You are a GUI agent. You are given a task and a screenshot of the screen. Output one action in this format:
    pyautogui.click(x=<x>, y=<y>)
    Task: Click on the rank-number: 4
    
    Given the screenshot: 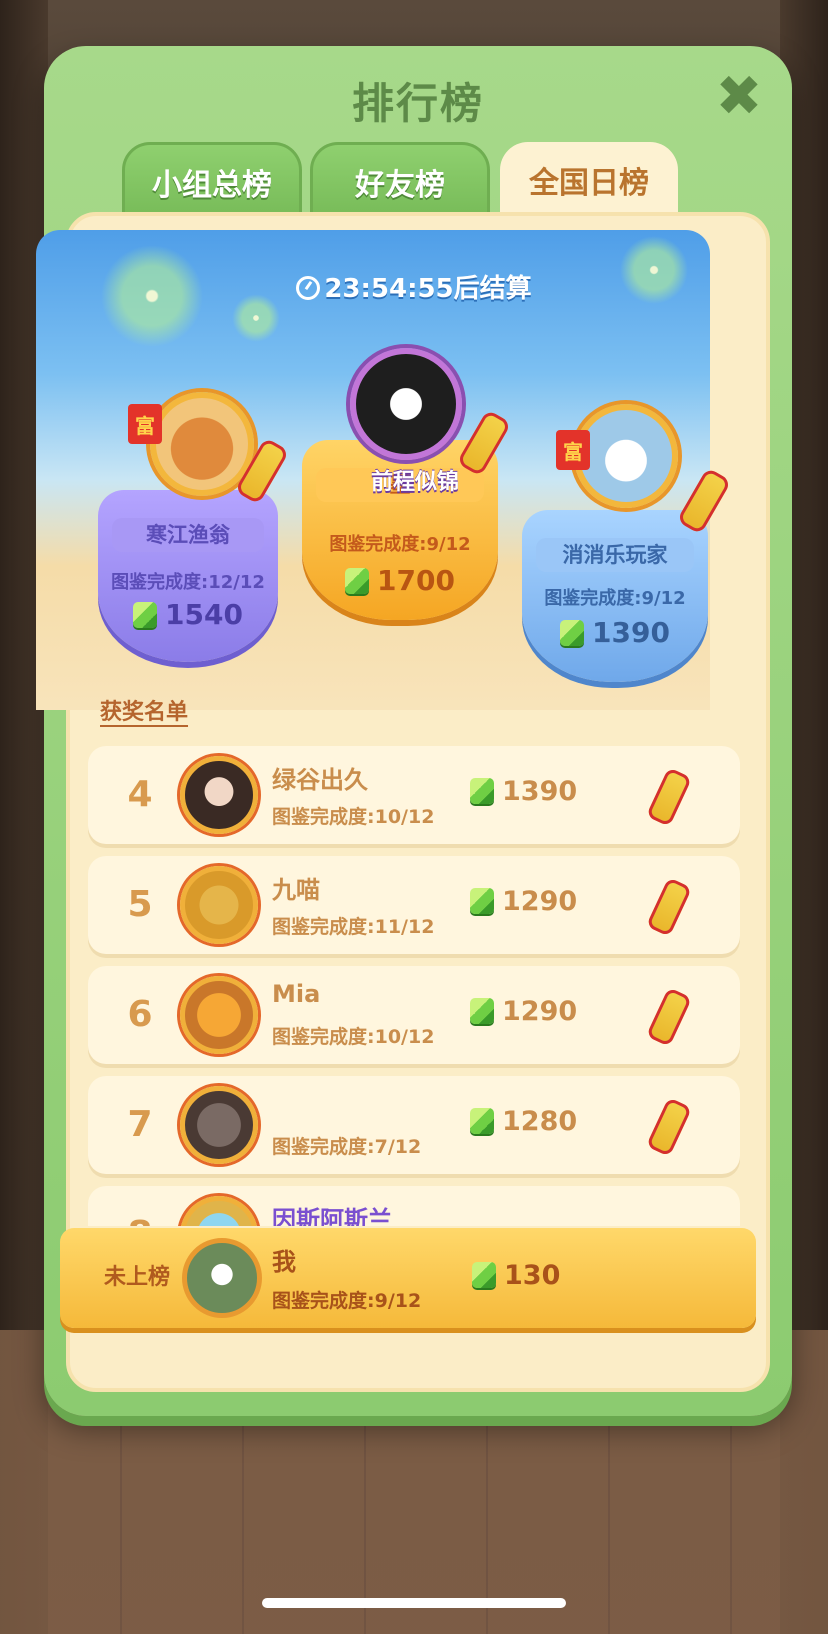 What is the action you would take?
    pyautogui.click(x=140, y=794)
    